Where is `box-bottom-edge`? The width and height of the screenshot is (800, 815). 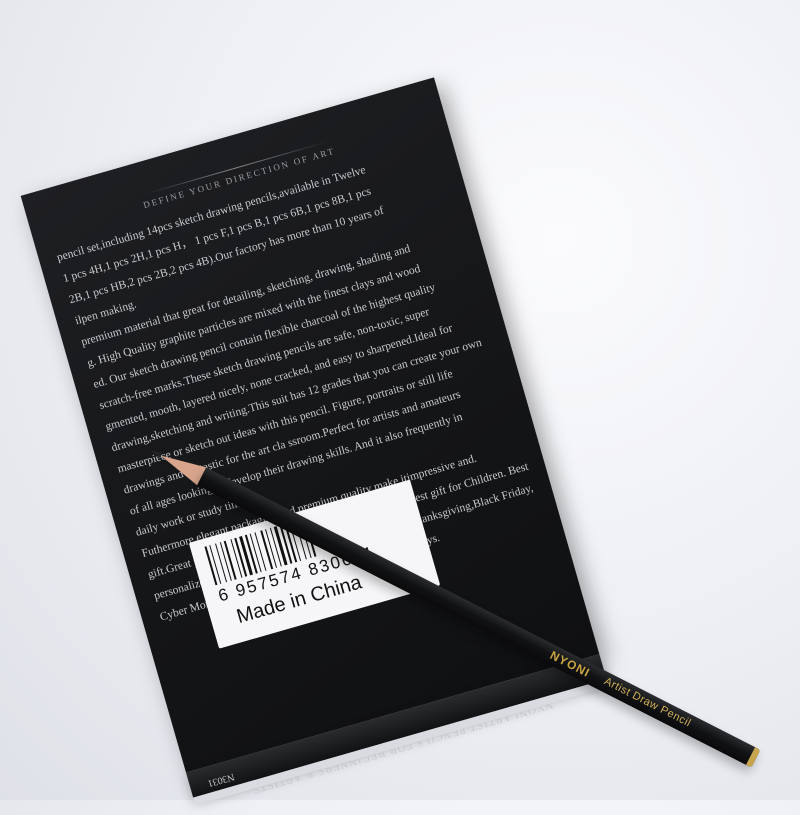 box-bottom-edge is located at coordinates (401, 742).